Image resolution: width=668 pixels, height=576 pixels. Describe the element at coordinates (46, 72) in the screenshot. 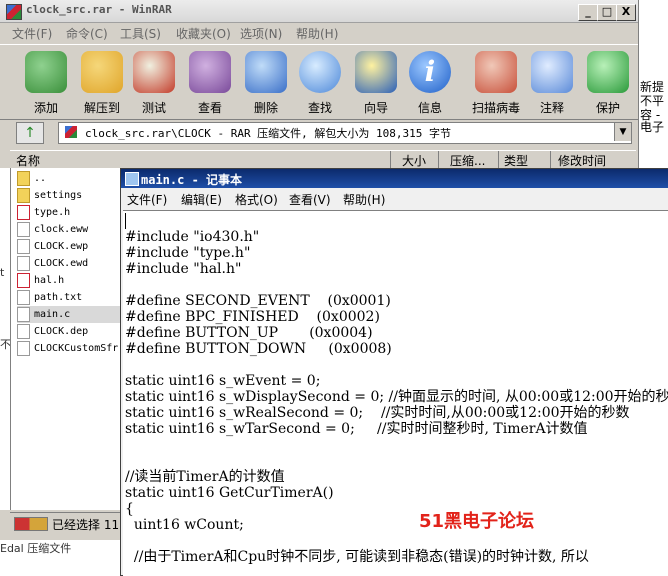

I see `add-books-icon` at that location.